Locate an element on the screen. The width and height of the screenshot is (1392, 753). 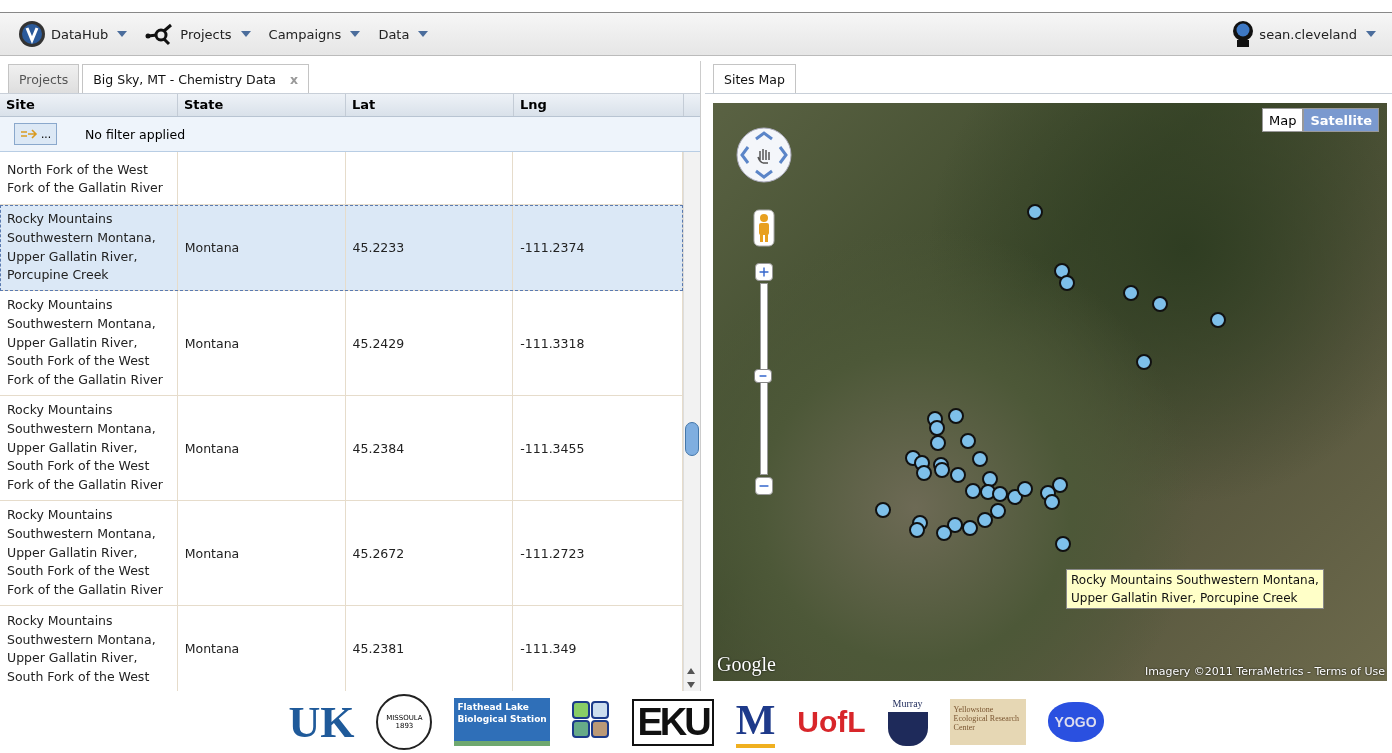
university-logo: UK is located at coordinates (321, 722).